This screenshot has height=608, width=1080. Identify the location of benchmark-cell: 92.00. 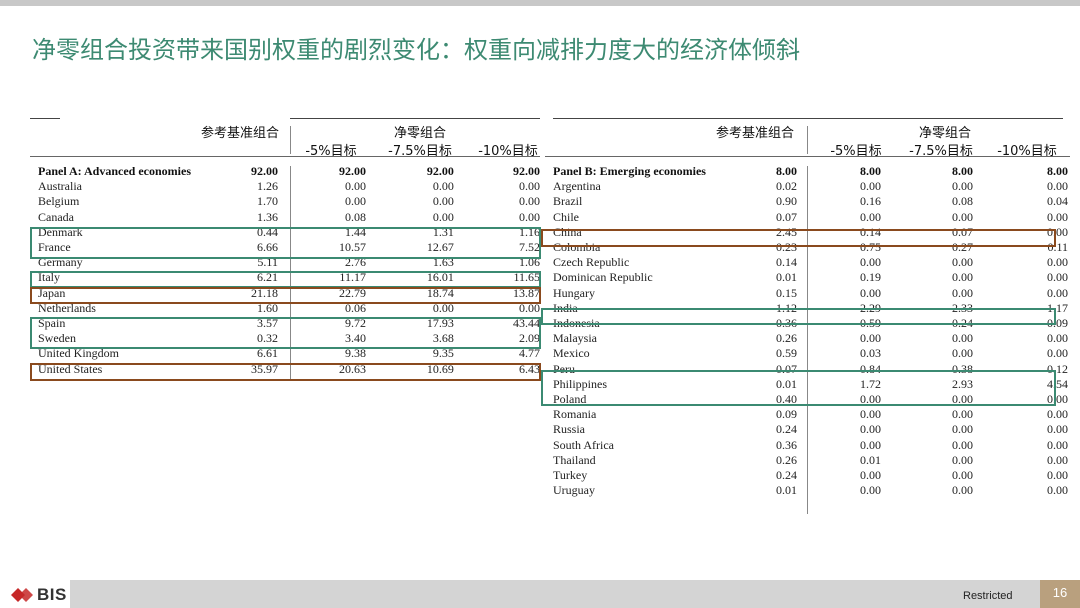
(264, 171).